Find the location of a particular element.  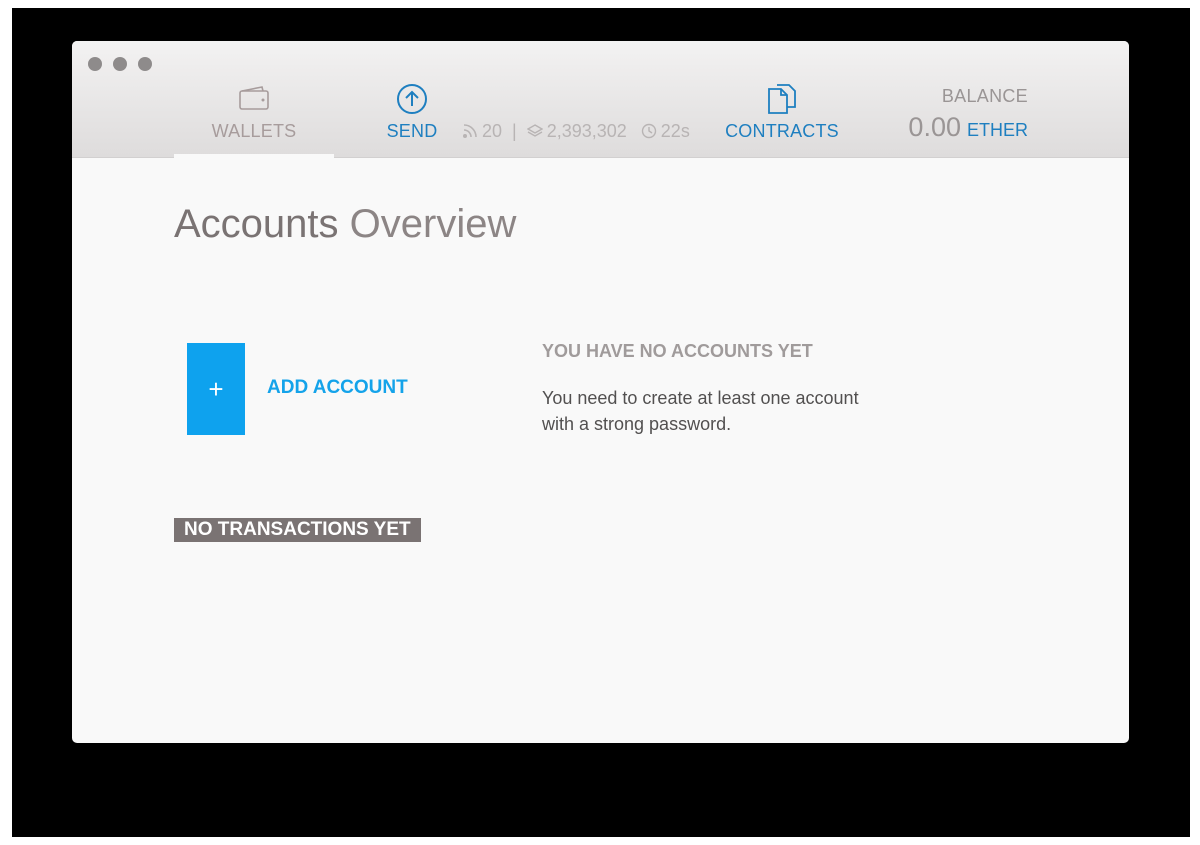

peers-icon is located at coordinates (470, 131).